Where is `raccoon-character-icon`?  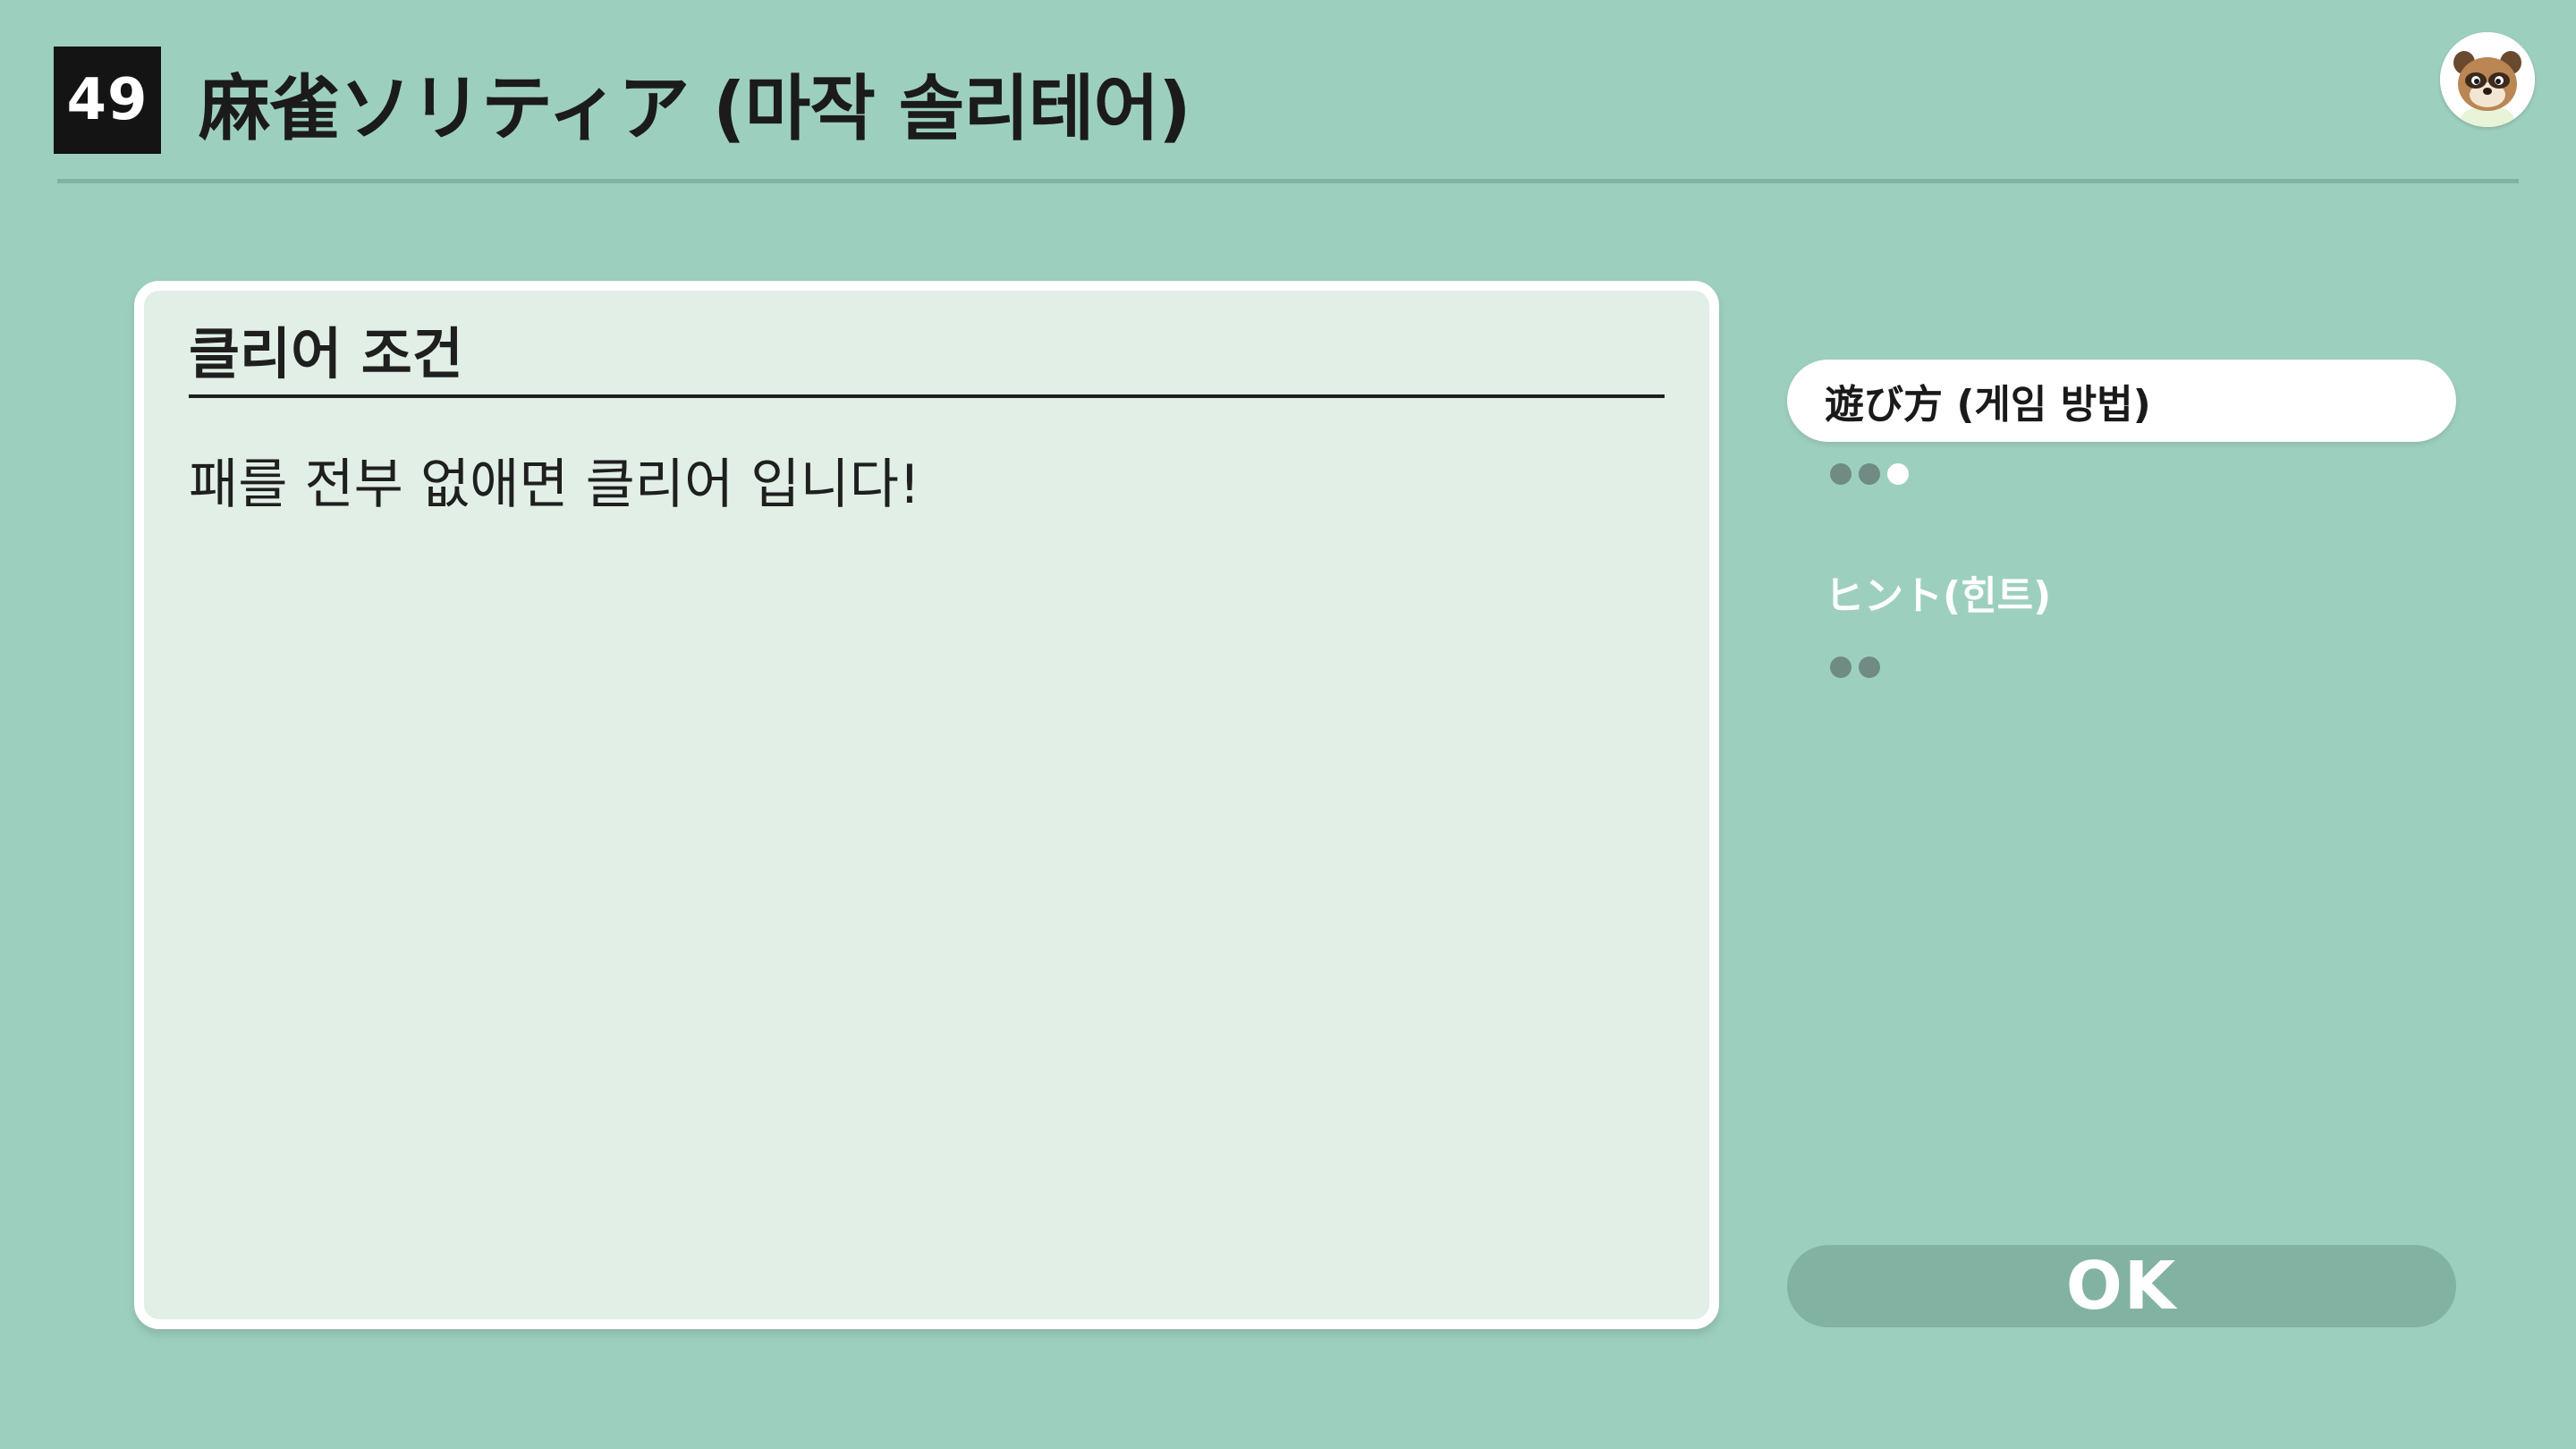
raccoon-character-icon is located at coordinates (2487, 79).